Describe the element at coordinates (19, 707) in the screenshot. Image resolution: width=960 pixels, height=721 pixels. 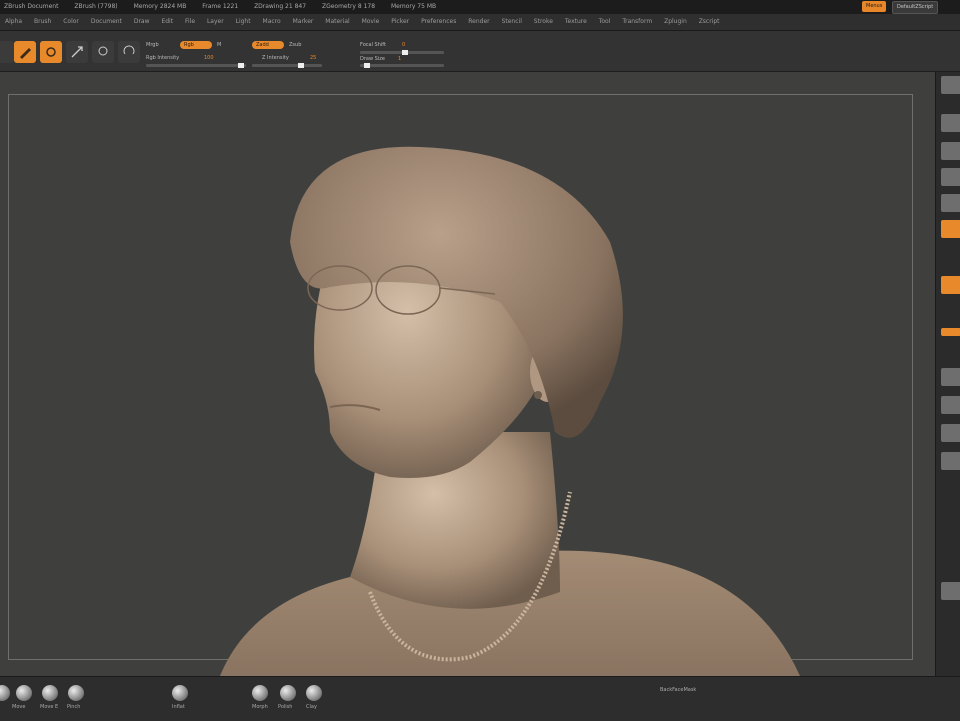
I see `brush-move-label: Move` at that location.